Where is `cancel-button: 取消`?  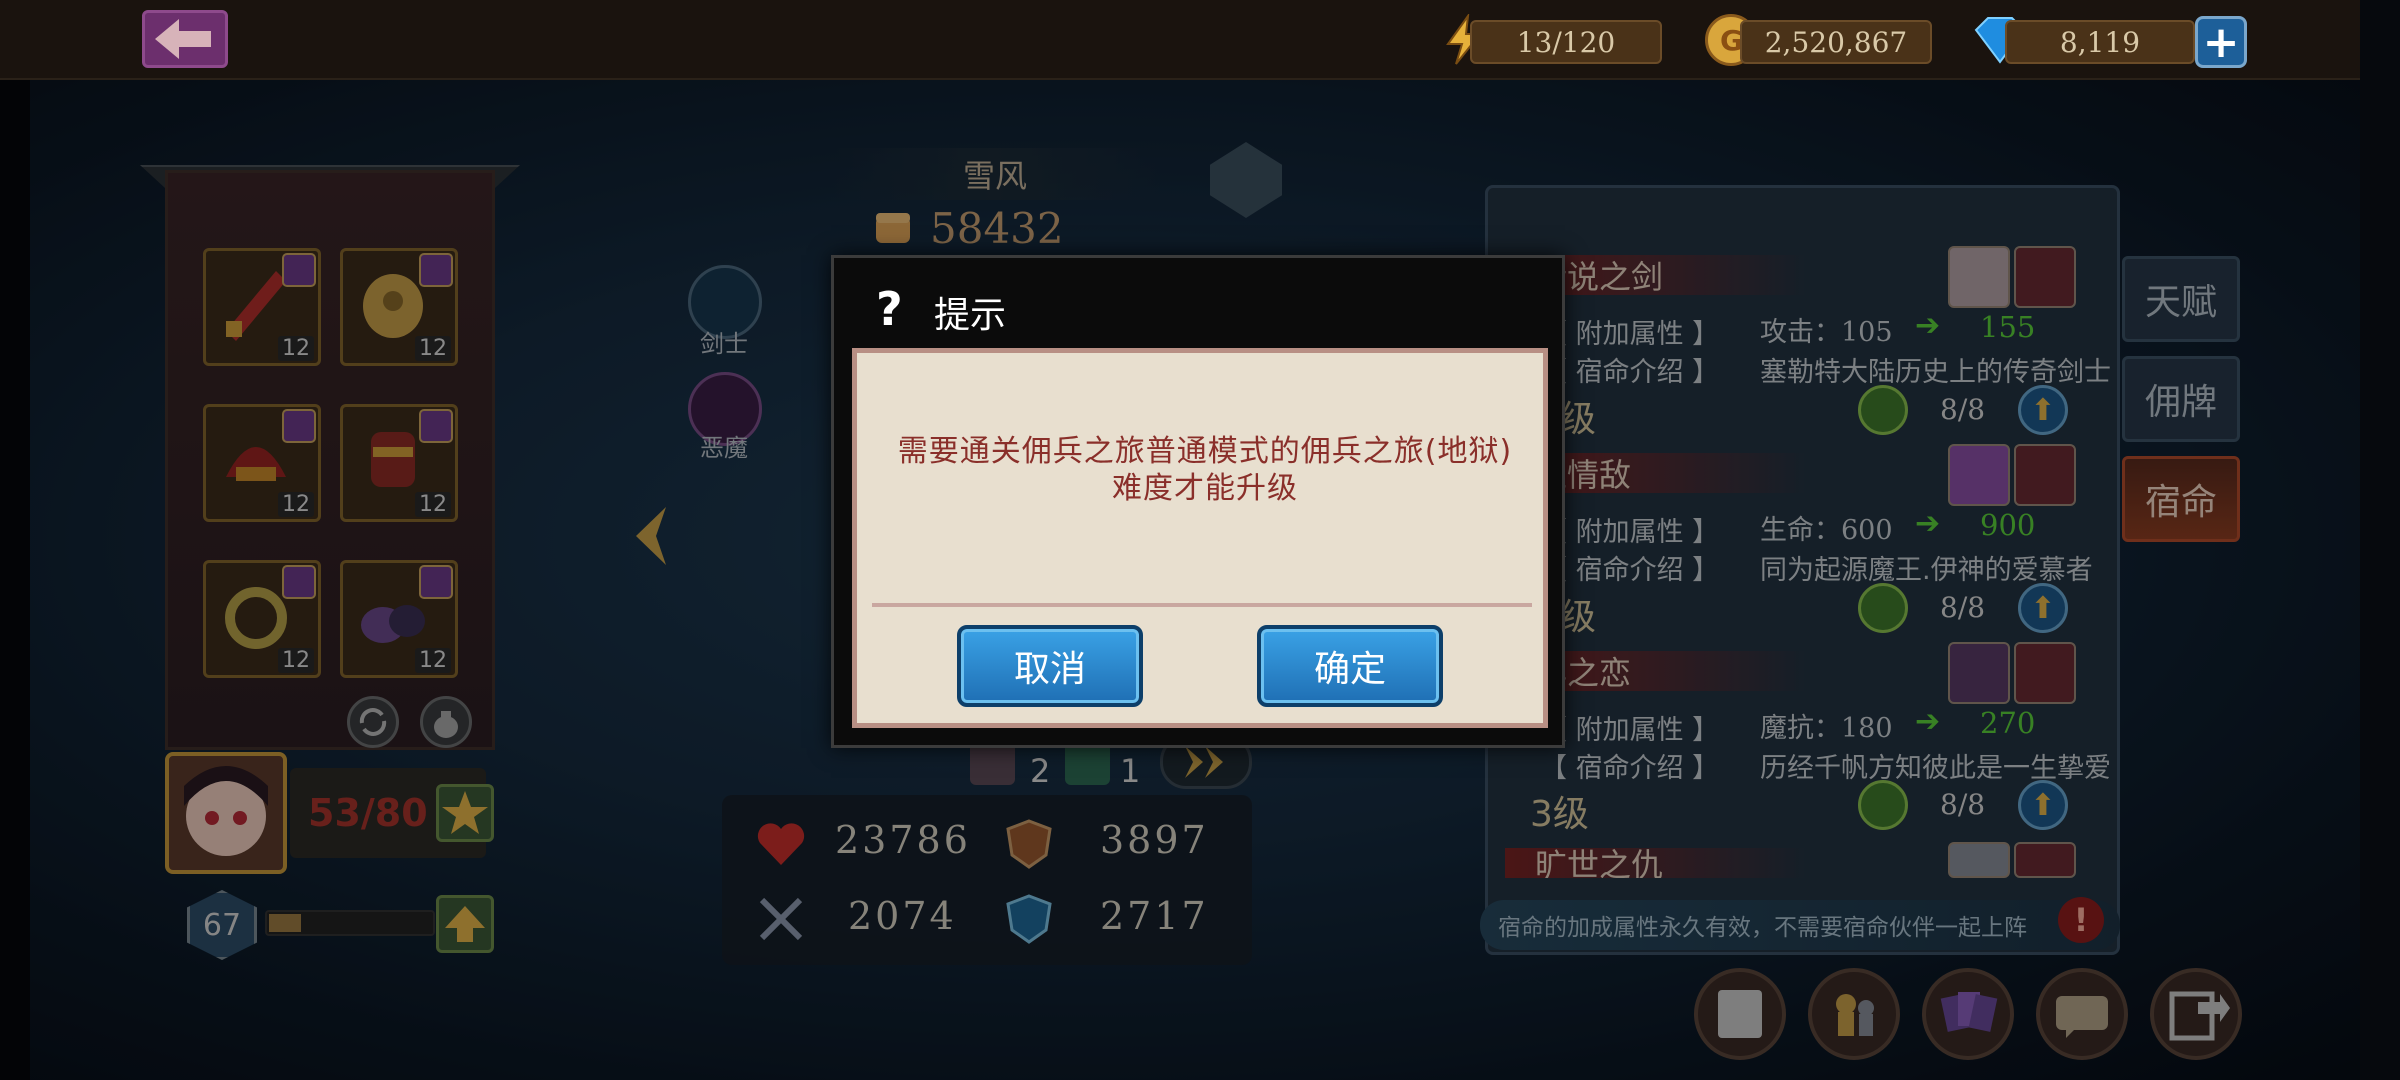
cancel-button: 取消 is located at coordinates (1050, 666).